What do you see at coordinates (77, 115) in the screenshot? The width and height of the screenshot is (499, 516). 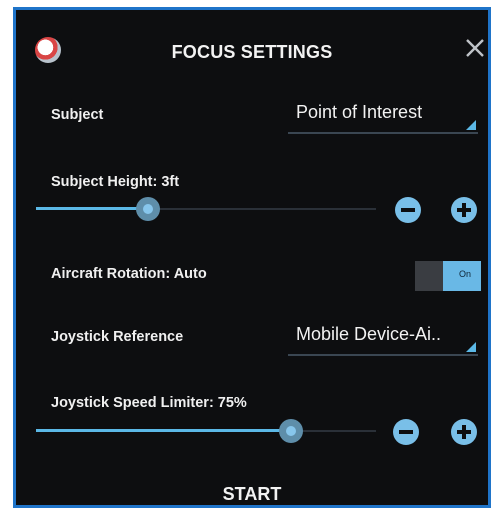 I see `subject-label: Subject` at bounding box center [77, 115].